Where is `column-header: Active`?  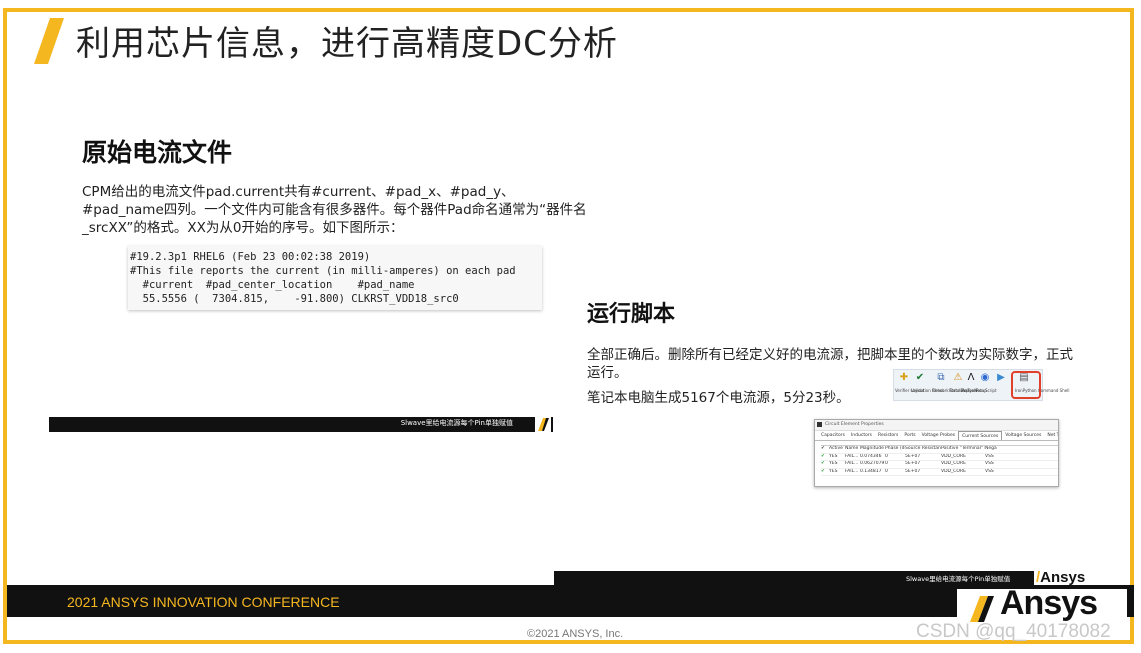
column-header: Active is located at coordinates (836, 448).